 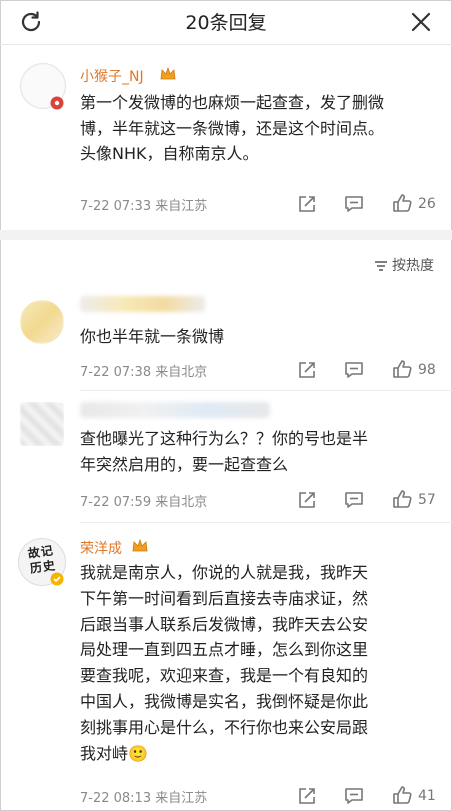 What do you see at coordinates (152, 336) in the screenshot?
I see `comment-line: 你也半年就一条微博` at bounding box center [152, 336].